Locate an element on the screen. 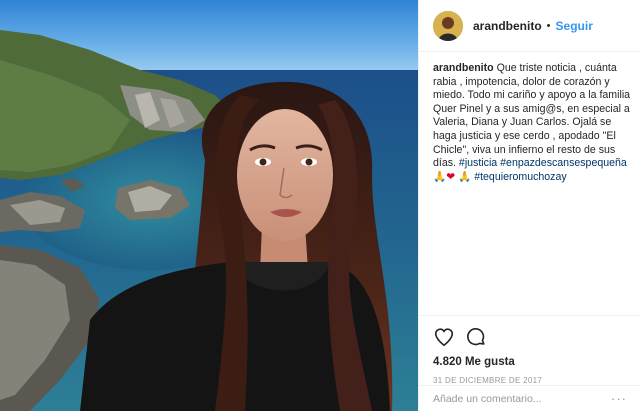  post-header: arandbenito • Seguir is located at coordinates (529, 26).